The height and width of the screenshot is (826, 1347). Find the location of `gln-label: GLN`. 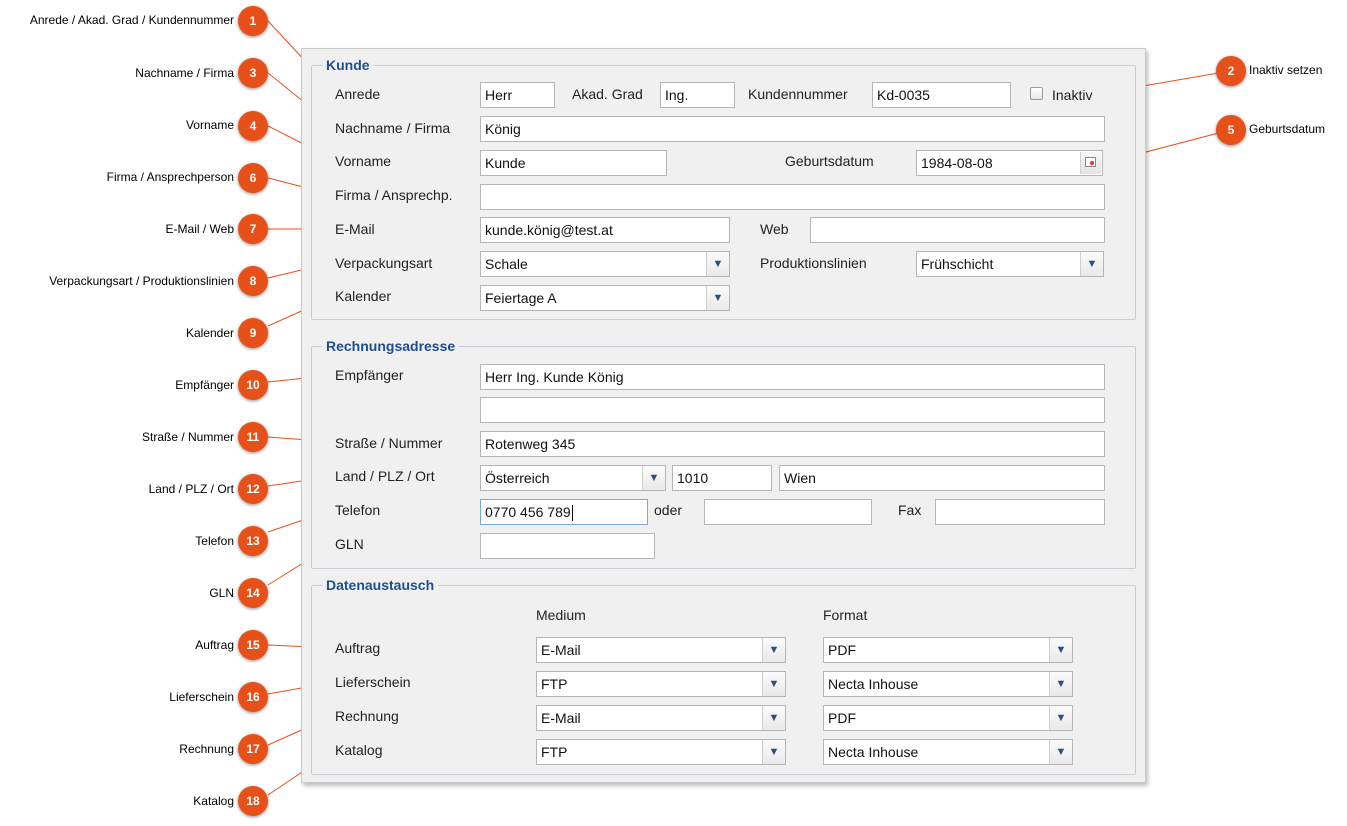

gln-label: GLN is located at coordinates (349, 544).